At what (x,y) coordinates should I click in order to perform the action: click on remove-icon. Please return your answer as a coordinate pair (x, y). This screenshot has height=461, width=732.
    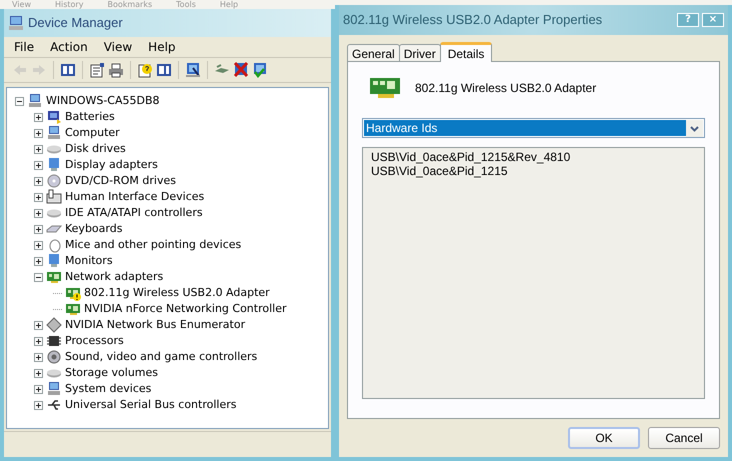
    Looking at the image, I should click on (241, 70).